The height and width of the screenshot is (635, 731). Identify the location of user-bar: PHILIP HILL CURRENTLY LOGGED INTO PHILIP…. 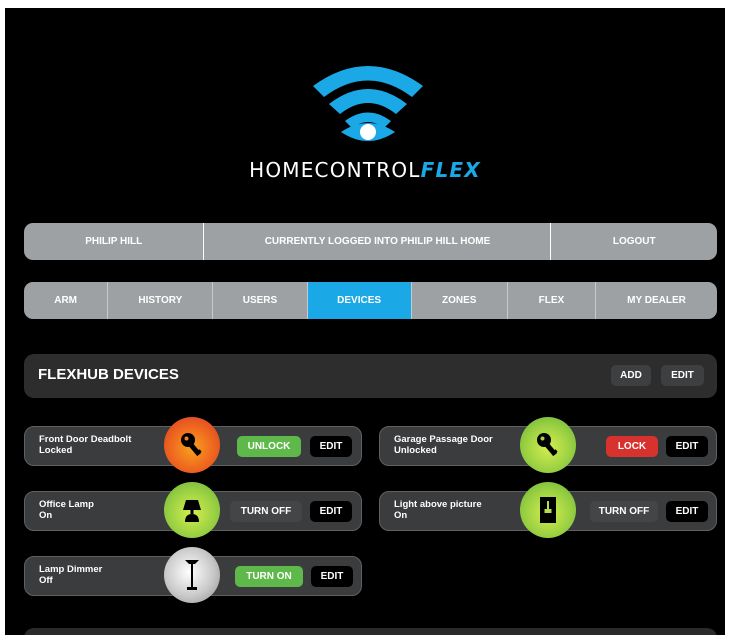
(370, 241).